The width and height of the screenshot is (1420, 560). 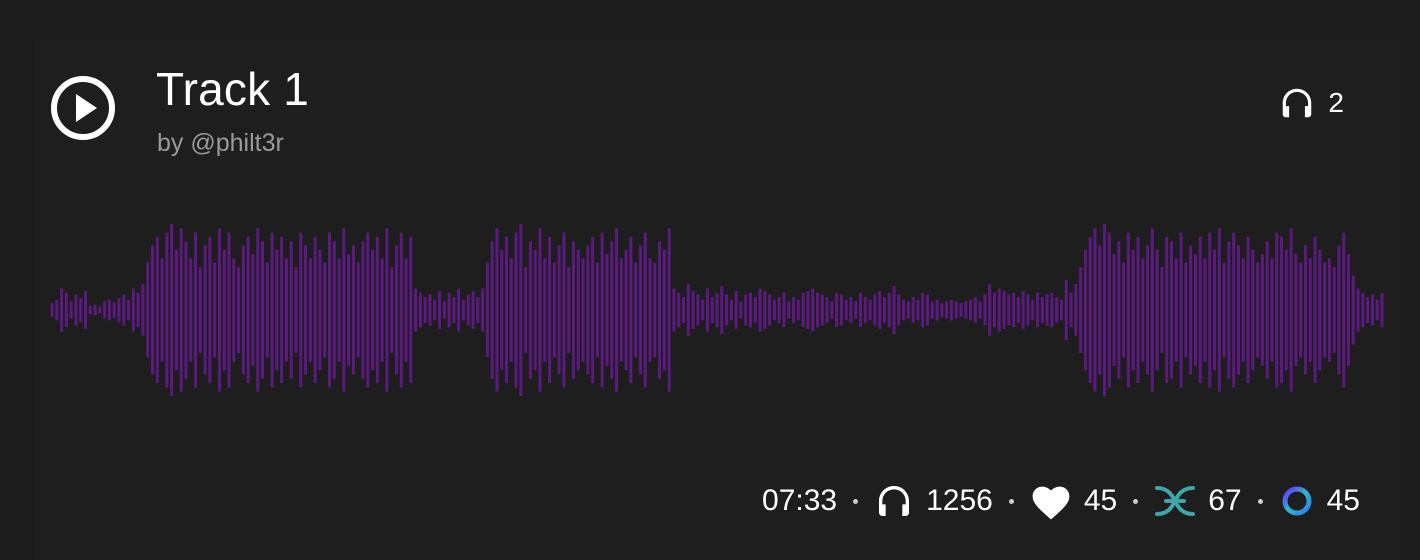 I want to click on repost-count-value: 67, so click(x=1225, y=500).